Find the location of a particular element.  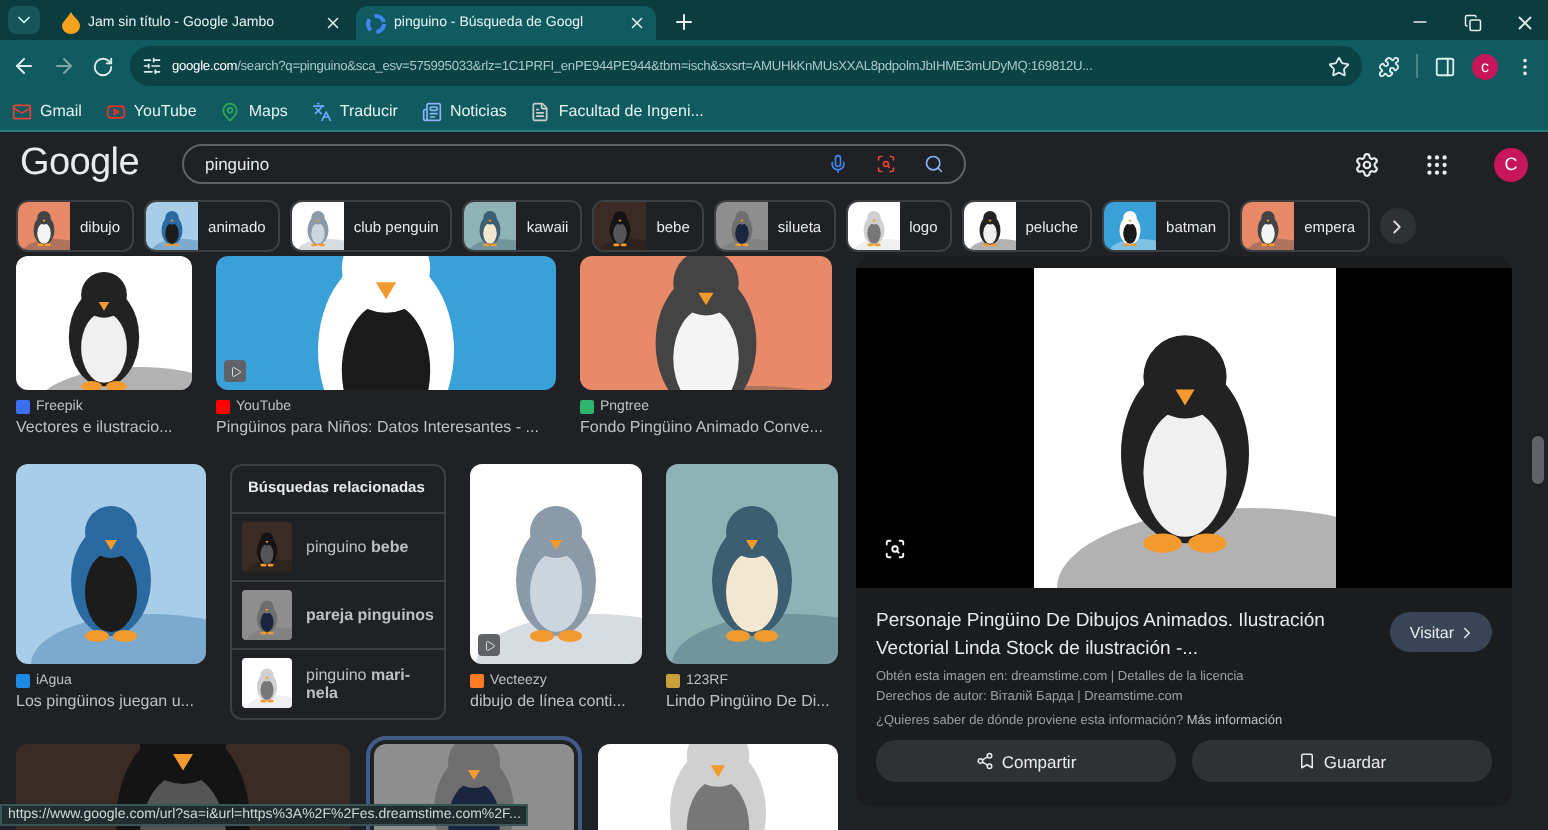

mail-icon is located at coordinates (22, 111).